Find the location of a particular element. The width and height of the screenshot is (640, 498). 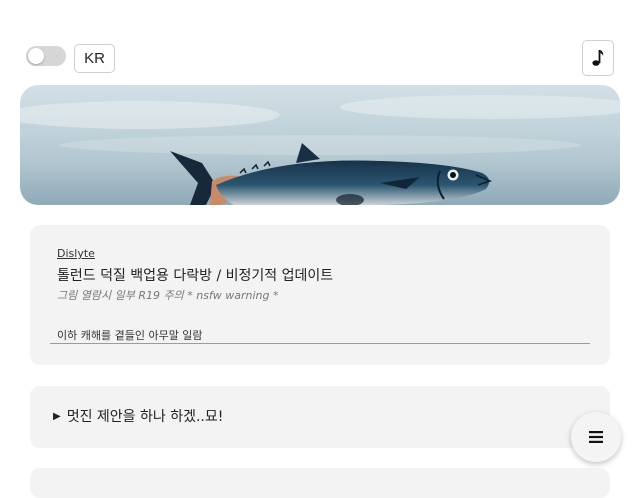

disclosure-triangle-icon: ▶ is located at coordinates (57, 416).